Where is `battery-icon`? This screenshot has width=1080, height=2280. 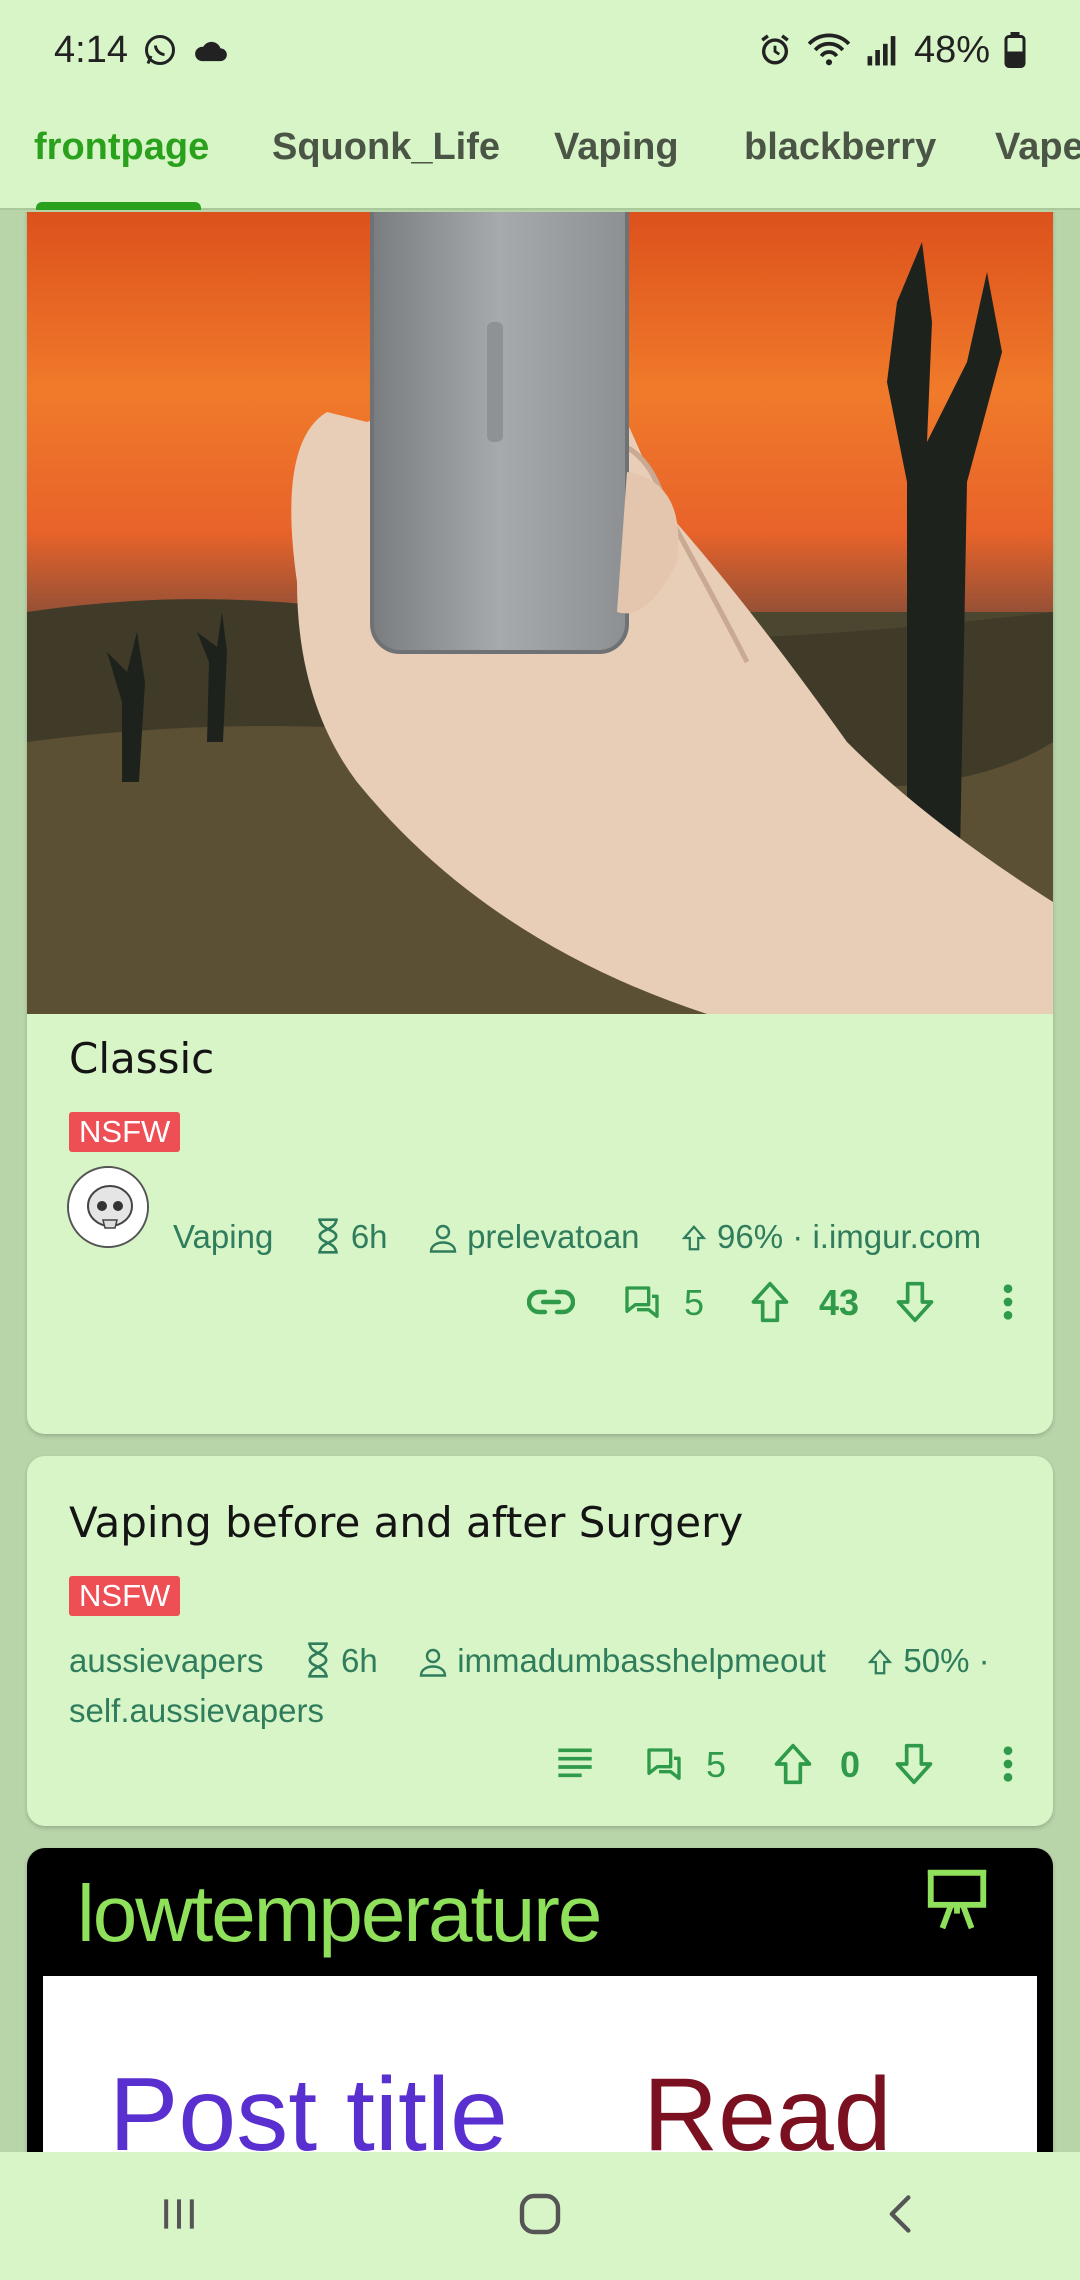 battery-icon is located at coordinates (1015, 50).